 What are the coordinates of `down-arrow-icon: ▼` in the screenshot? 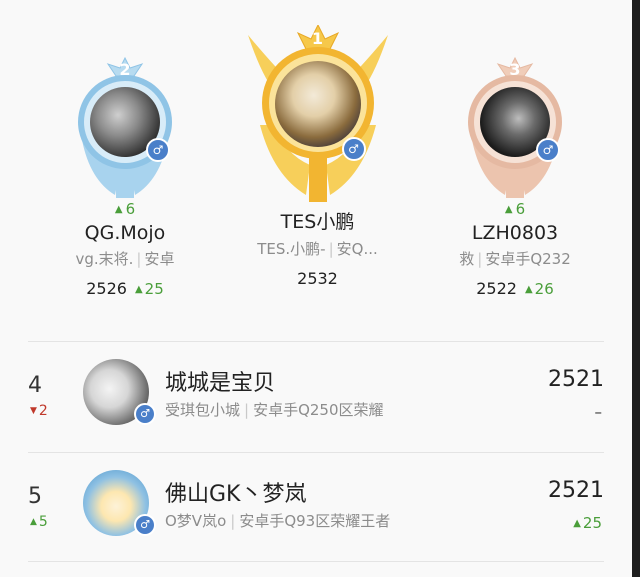 It's located at (33, 411).